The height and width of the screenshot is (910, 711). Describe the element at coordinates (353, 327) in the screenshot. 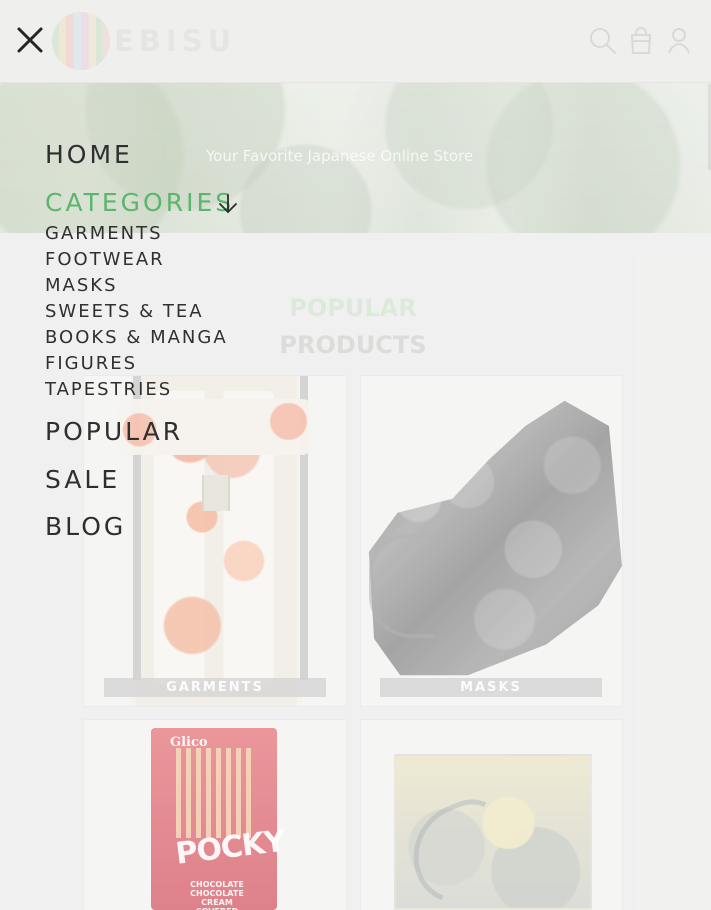

I see `popular-products-heading: POPULAR PRODUCTS` at that location.